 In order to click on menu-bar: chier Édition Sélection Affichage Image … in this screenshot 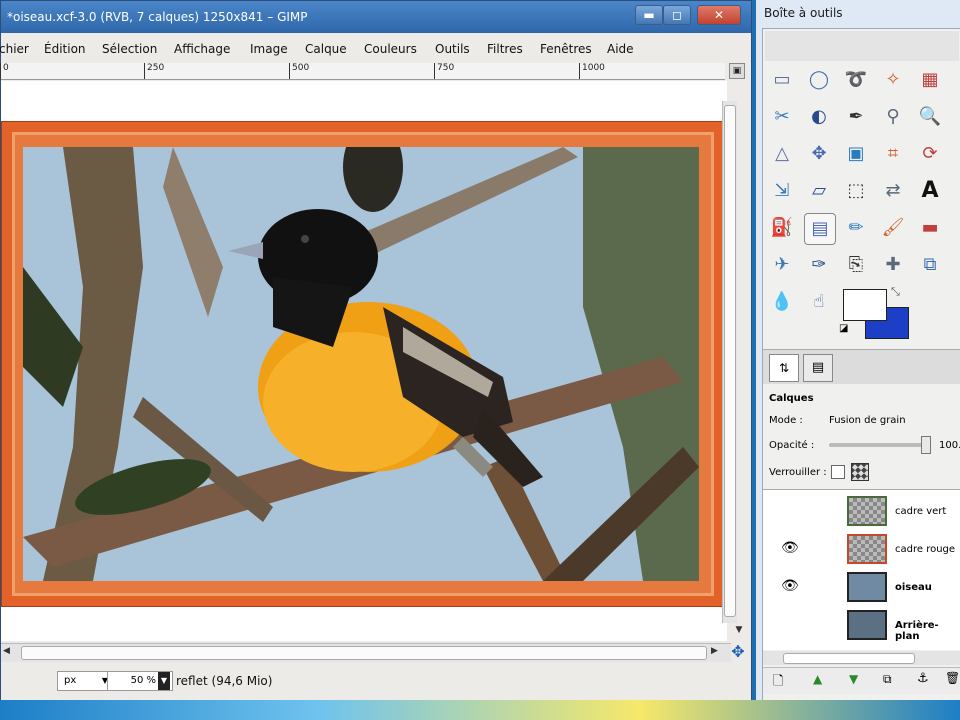, I will do `click(375, 50)`.